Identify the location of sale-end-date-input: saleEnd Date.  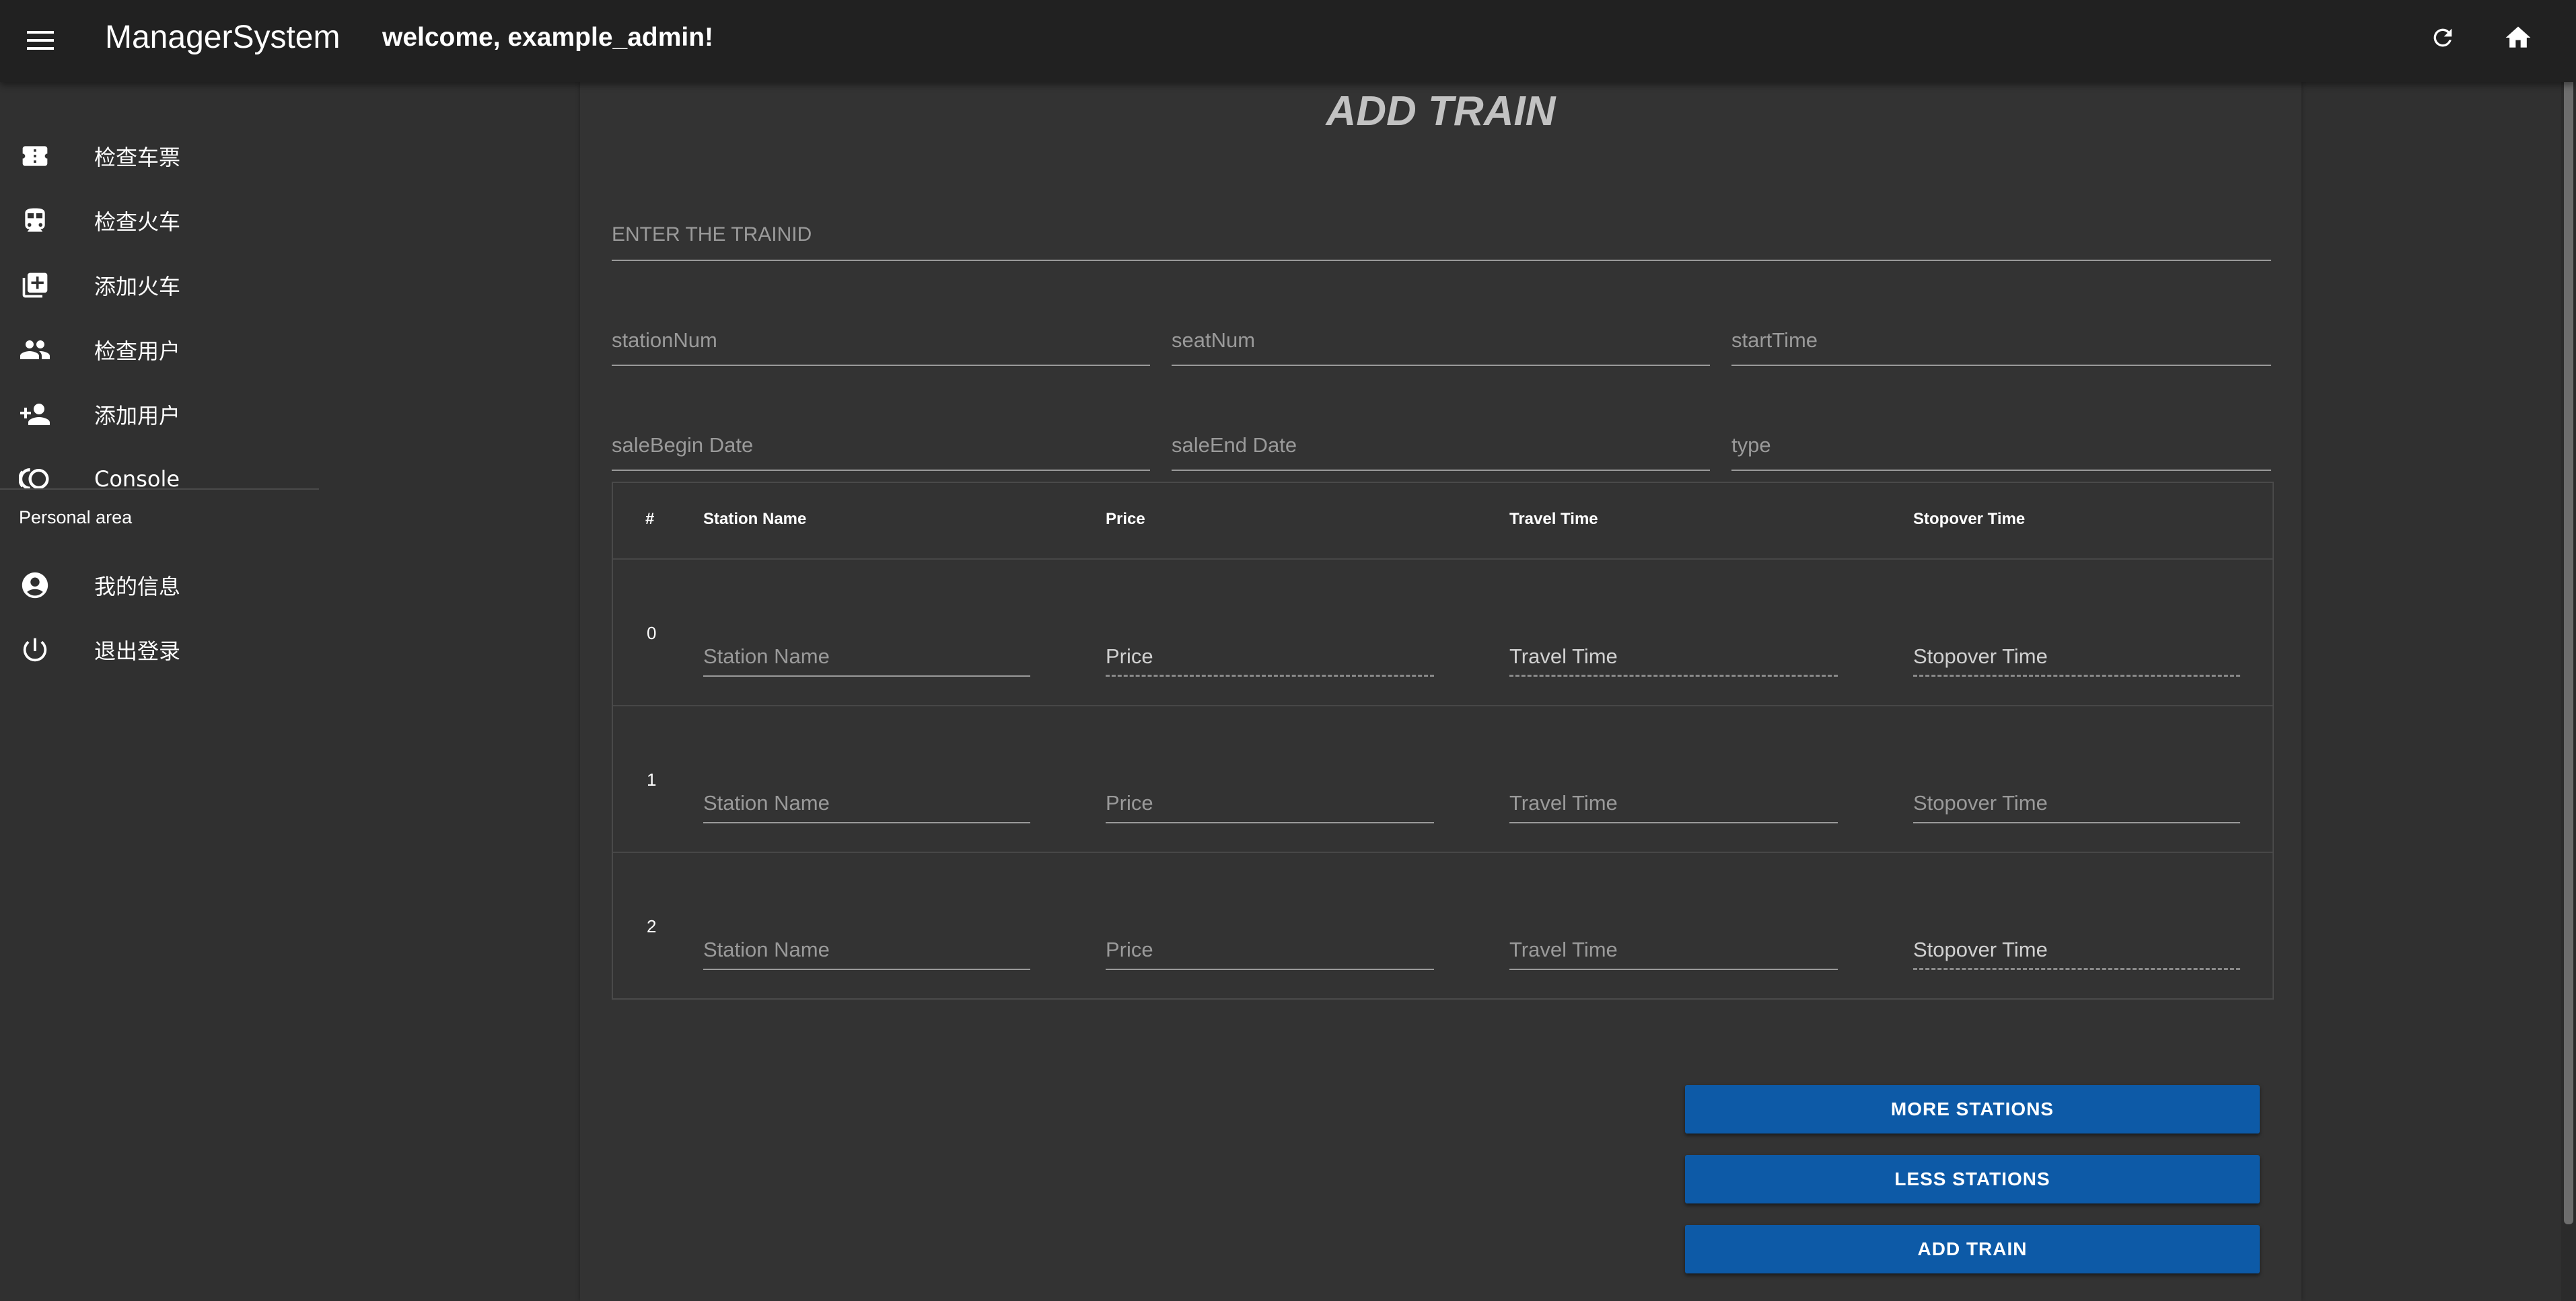
(1441, 449).